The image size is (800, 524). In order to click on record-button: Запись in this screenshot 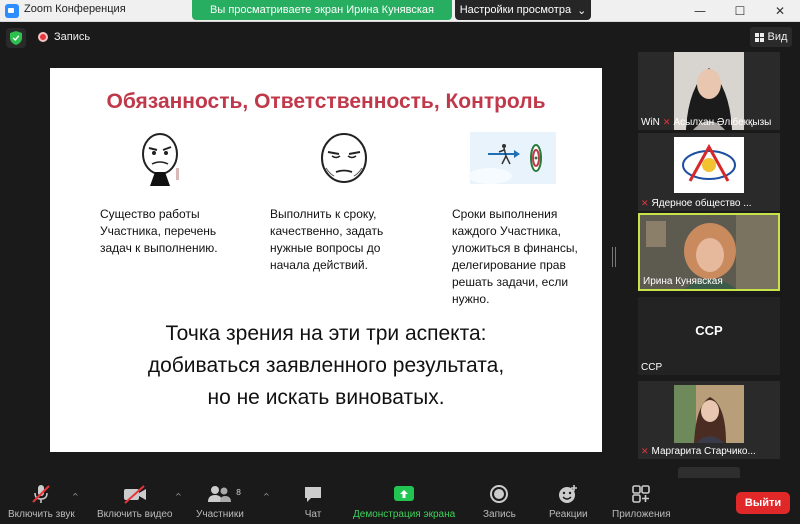, I will do `click(499, 502)`.